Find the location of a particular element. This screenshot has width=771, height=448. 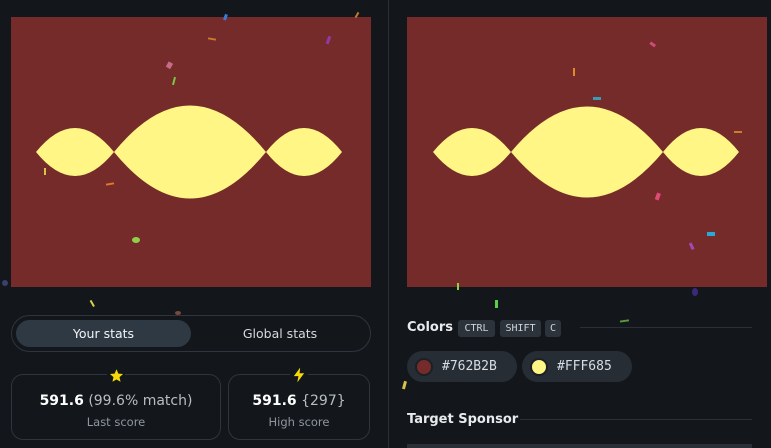

shortcut-key-ctrl: CTRL is located at coordinates (476, 328).